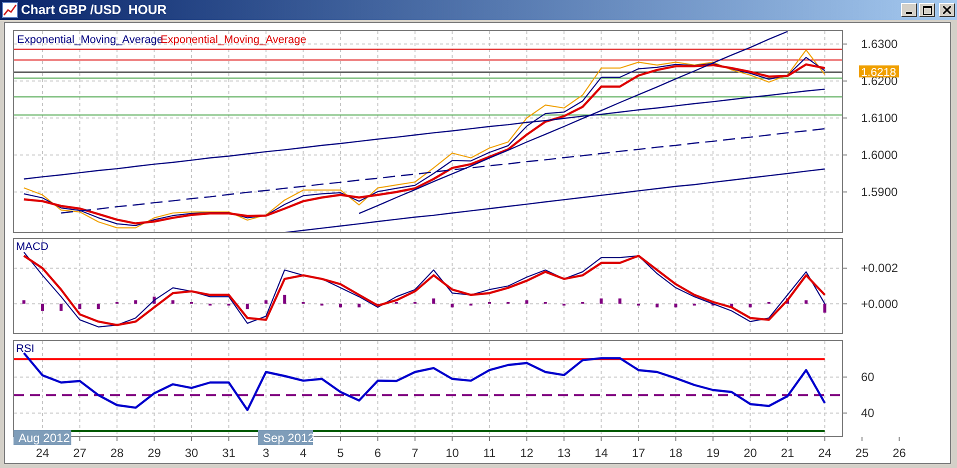 The height and width of the screenshot is (468, 957). I want to click on axis-label: 20, so click(750, 453).